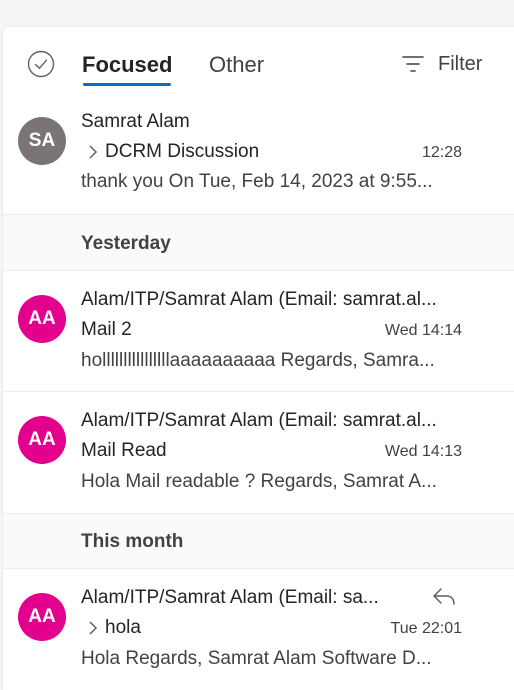  What do you see at coordinates (423, 330) in the screenshot?
I see `message-time: Wed 14:14` at bounding box center [423, 330].